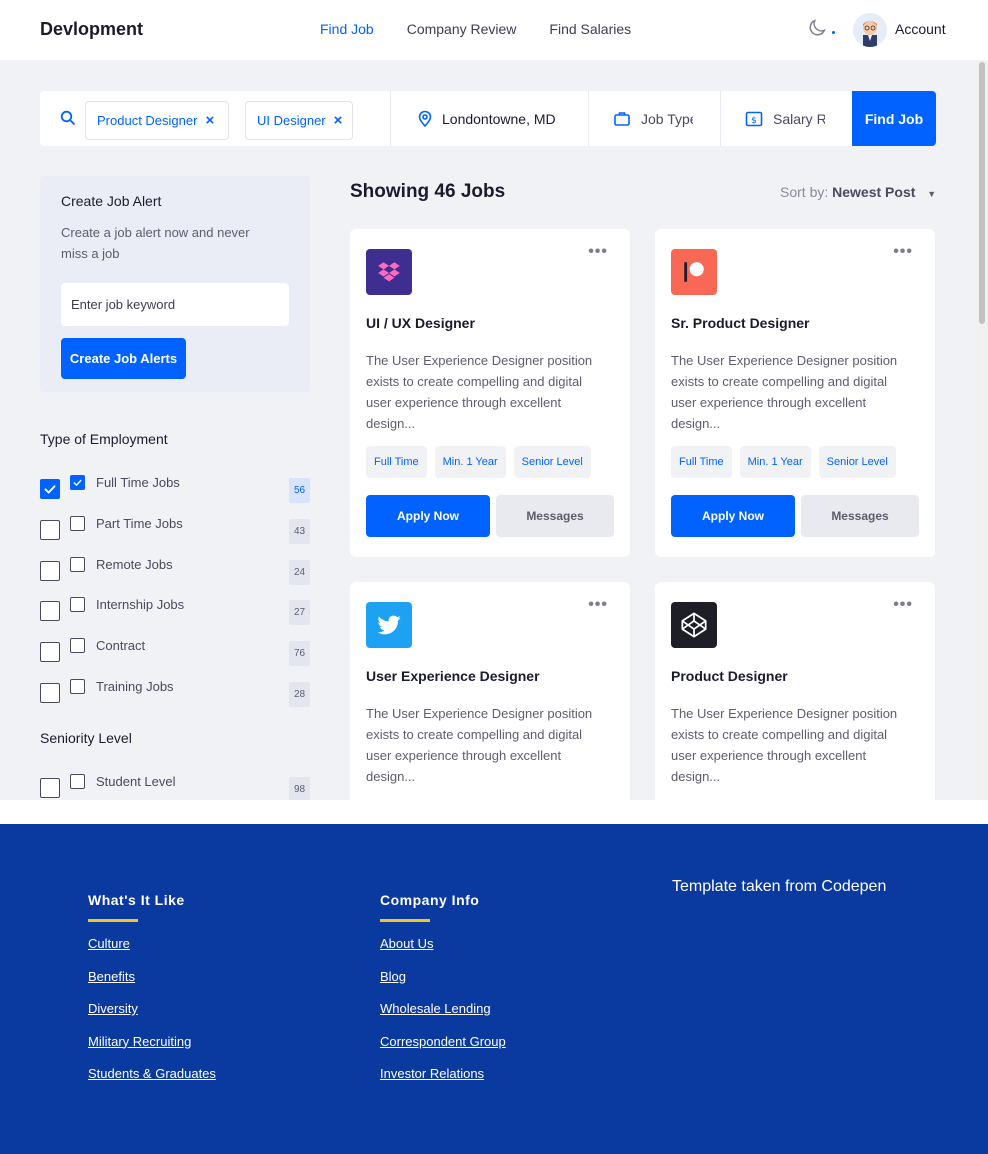 The height and width of the screenshot is (1154, 988). Describe the element at coordinates (894, 118) in the screenshot. I see `find-job-button: Find Job` at that location.